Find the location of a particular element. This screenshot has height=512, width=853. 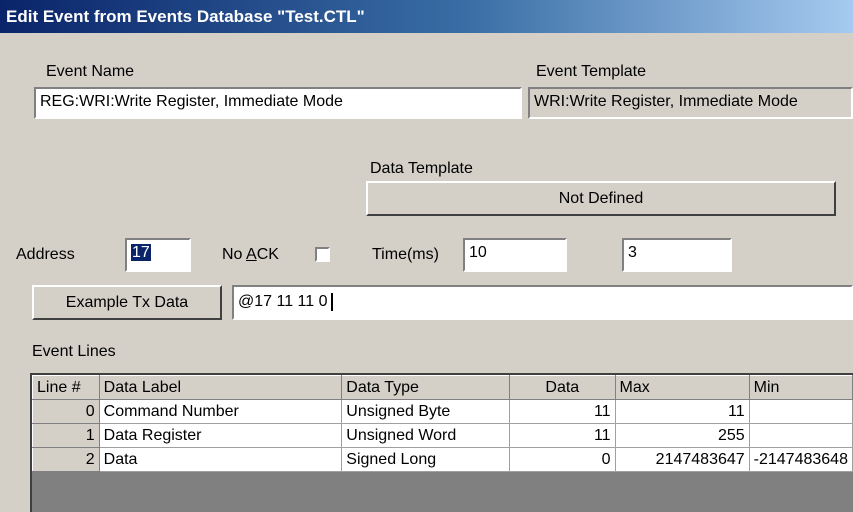

column-header-max: Max is located at coordinates (682, 387).